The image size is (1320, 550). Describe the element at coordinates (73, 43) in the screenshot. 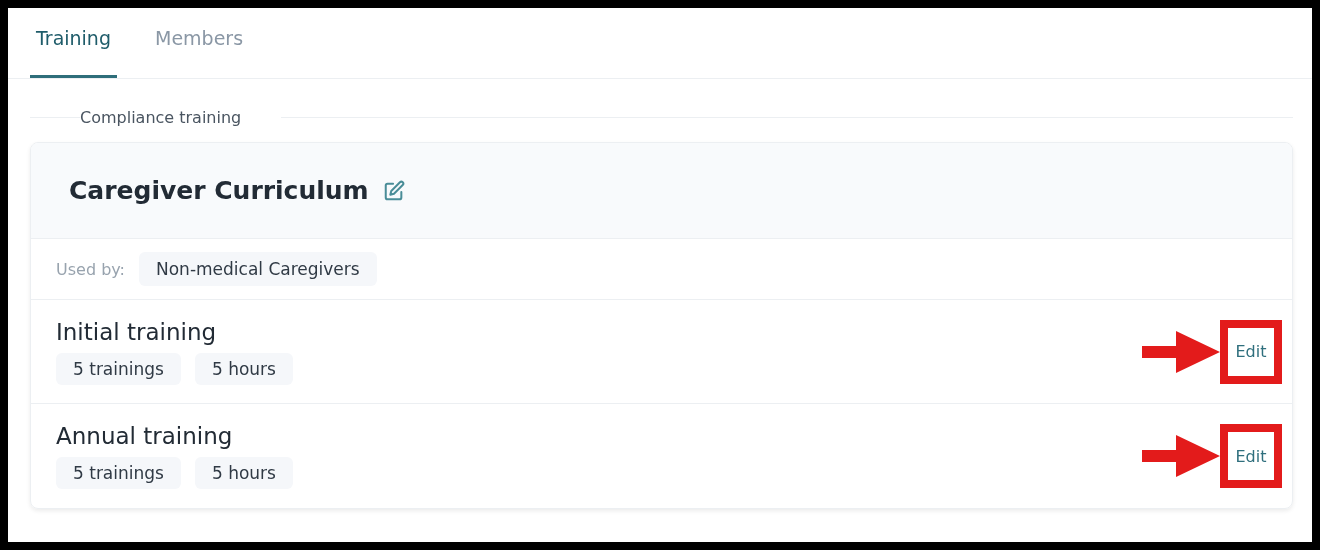

I see `tab: Training` at that location.